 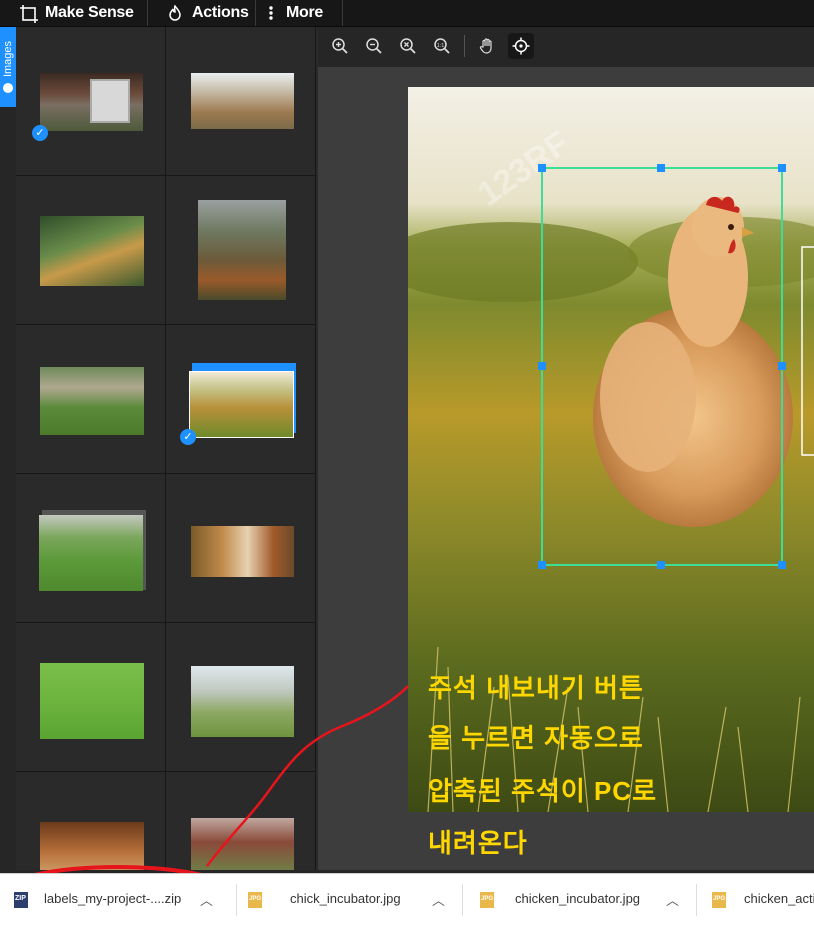 I want to click on app-logo: Make Sense, so click(x=77, y=13).